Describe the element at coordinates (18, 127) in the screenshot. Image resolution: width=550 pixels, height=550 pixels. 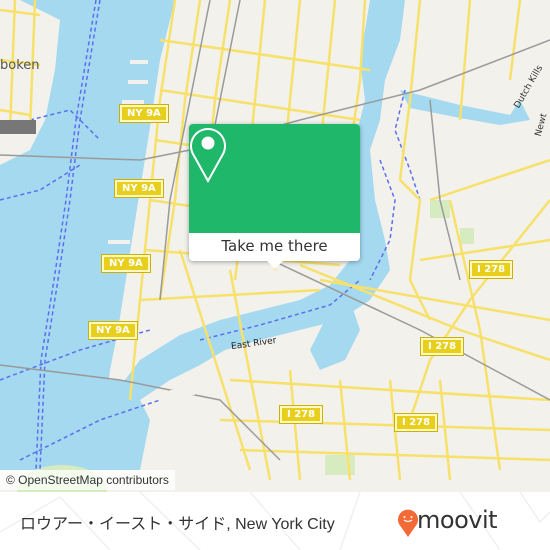
I see `hoboken-terminal` at that location.